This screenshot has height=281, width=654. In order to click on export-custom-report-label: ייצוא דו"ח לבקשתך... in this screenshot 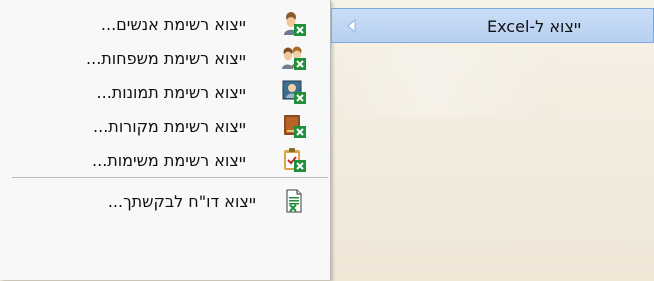, I will do `click(181, 201)`.